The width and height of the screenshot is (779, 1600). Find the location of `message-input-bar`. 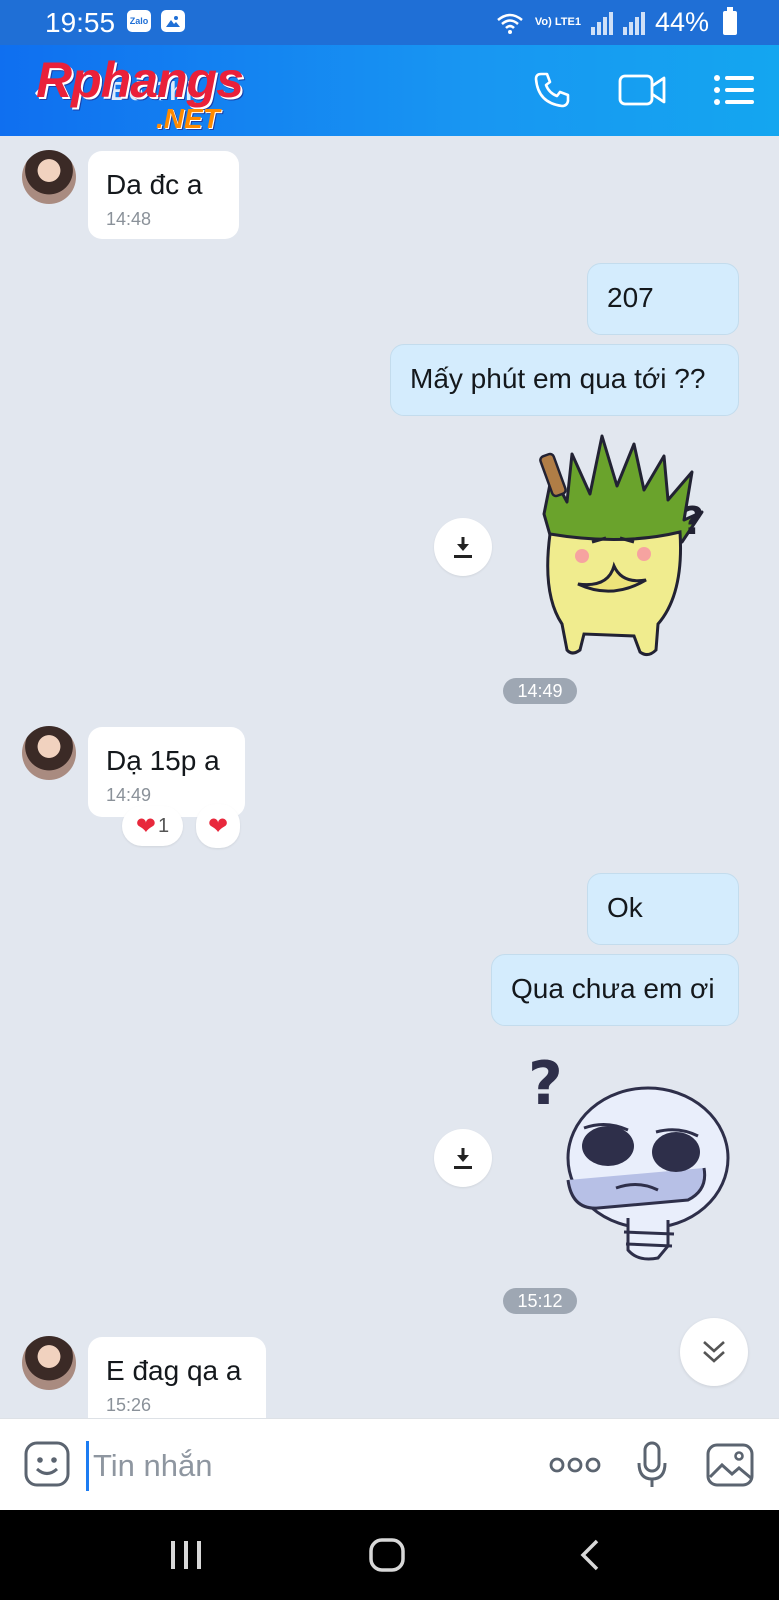

message-input-bar is located at coordinates (389, 1464).